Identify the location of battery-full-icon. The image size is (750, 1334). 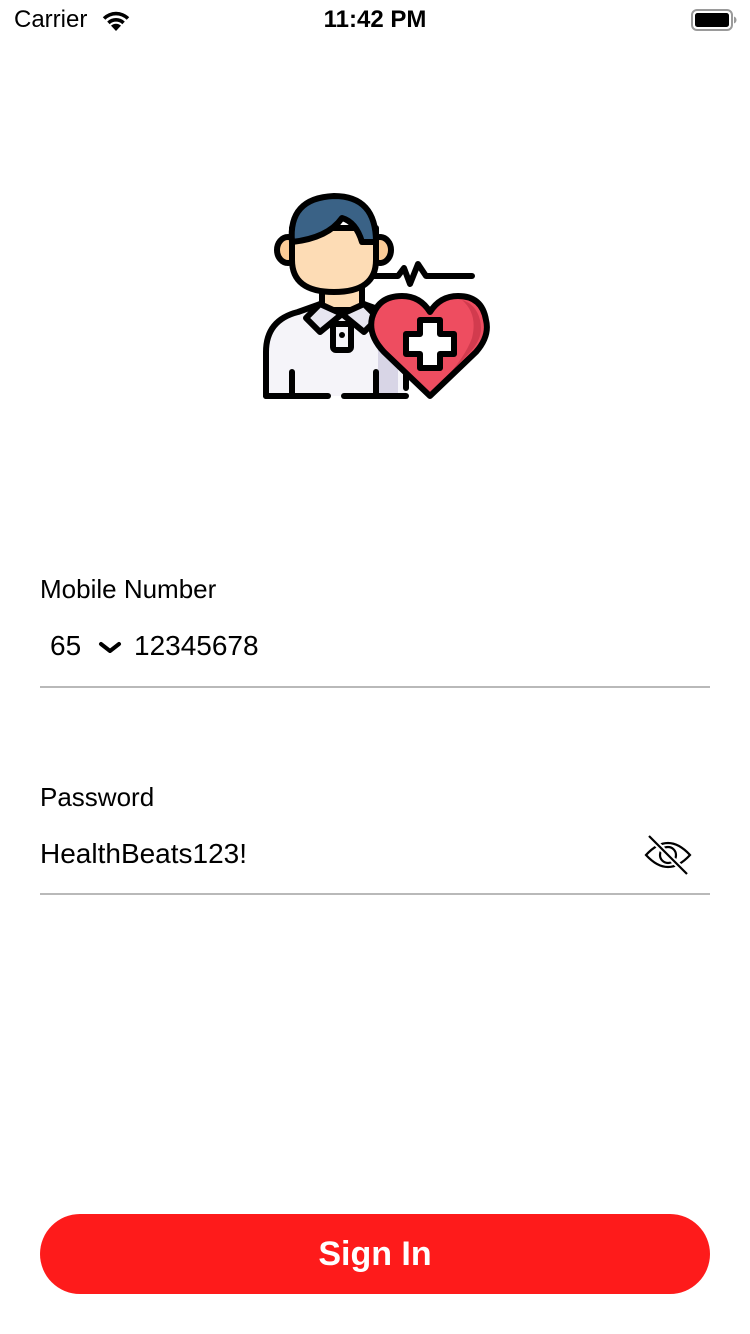
(714, 20).